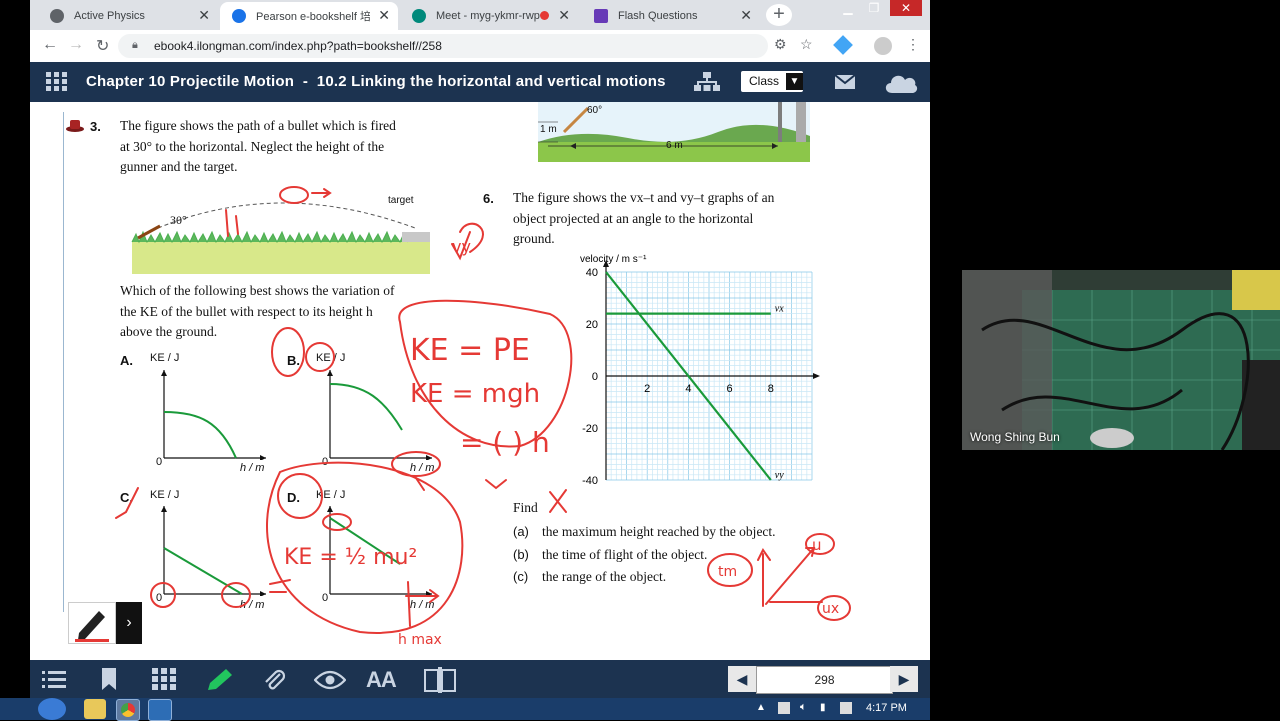 The width and height of the screenshot is (1280, 721). Describe the element at coordinates (830, 609) in the screenshot. I see `ink-ux: ux` at that location.